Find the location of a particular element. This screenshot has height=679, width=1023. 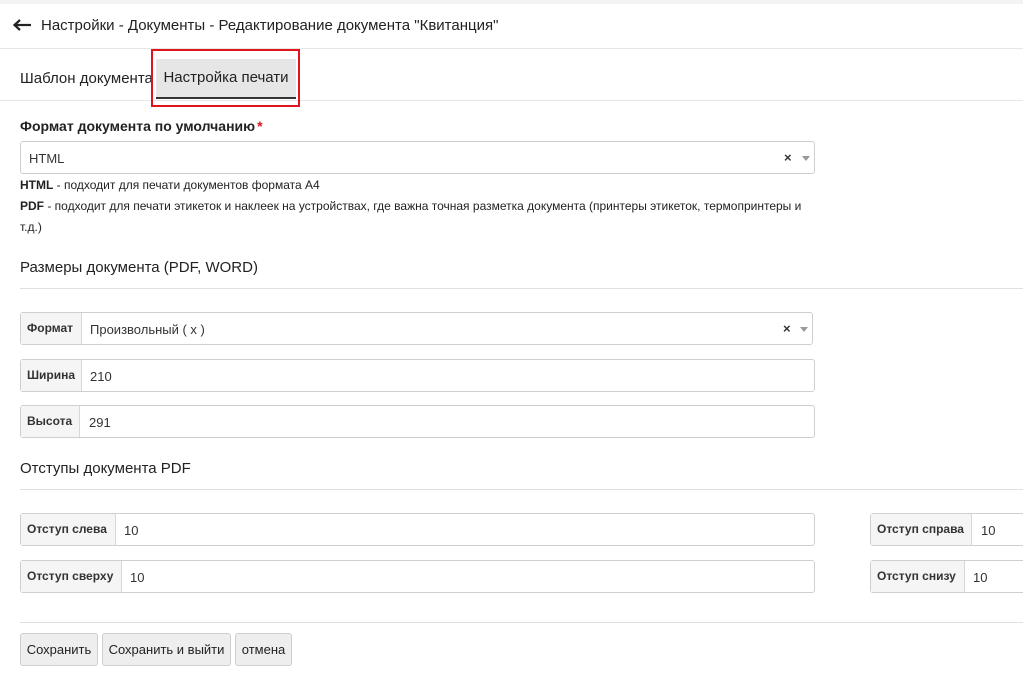

hint-pdf-cont-text: т.д.) is located at coordinates (31, 227).